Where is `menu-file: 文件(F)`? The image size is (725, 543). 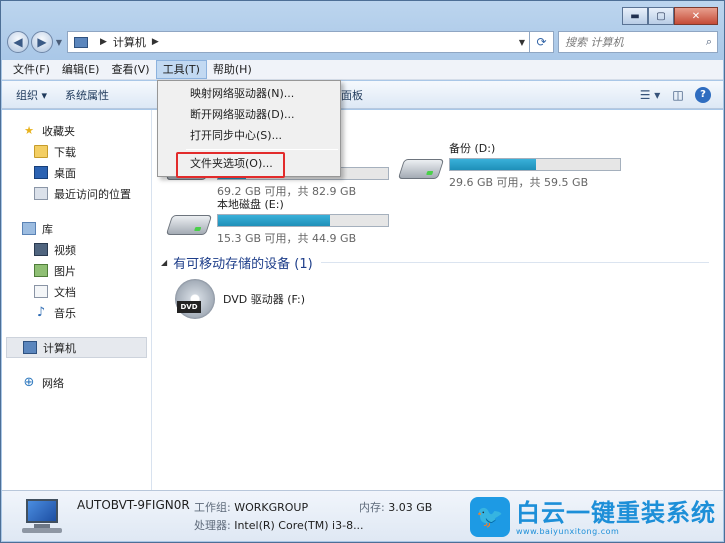
menu-file: 文件(F) is located at coordinates (31, 69).